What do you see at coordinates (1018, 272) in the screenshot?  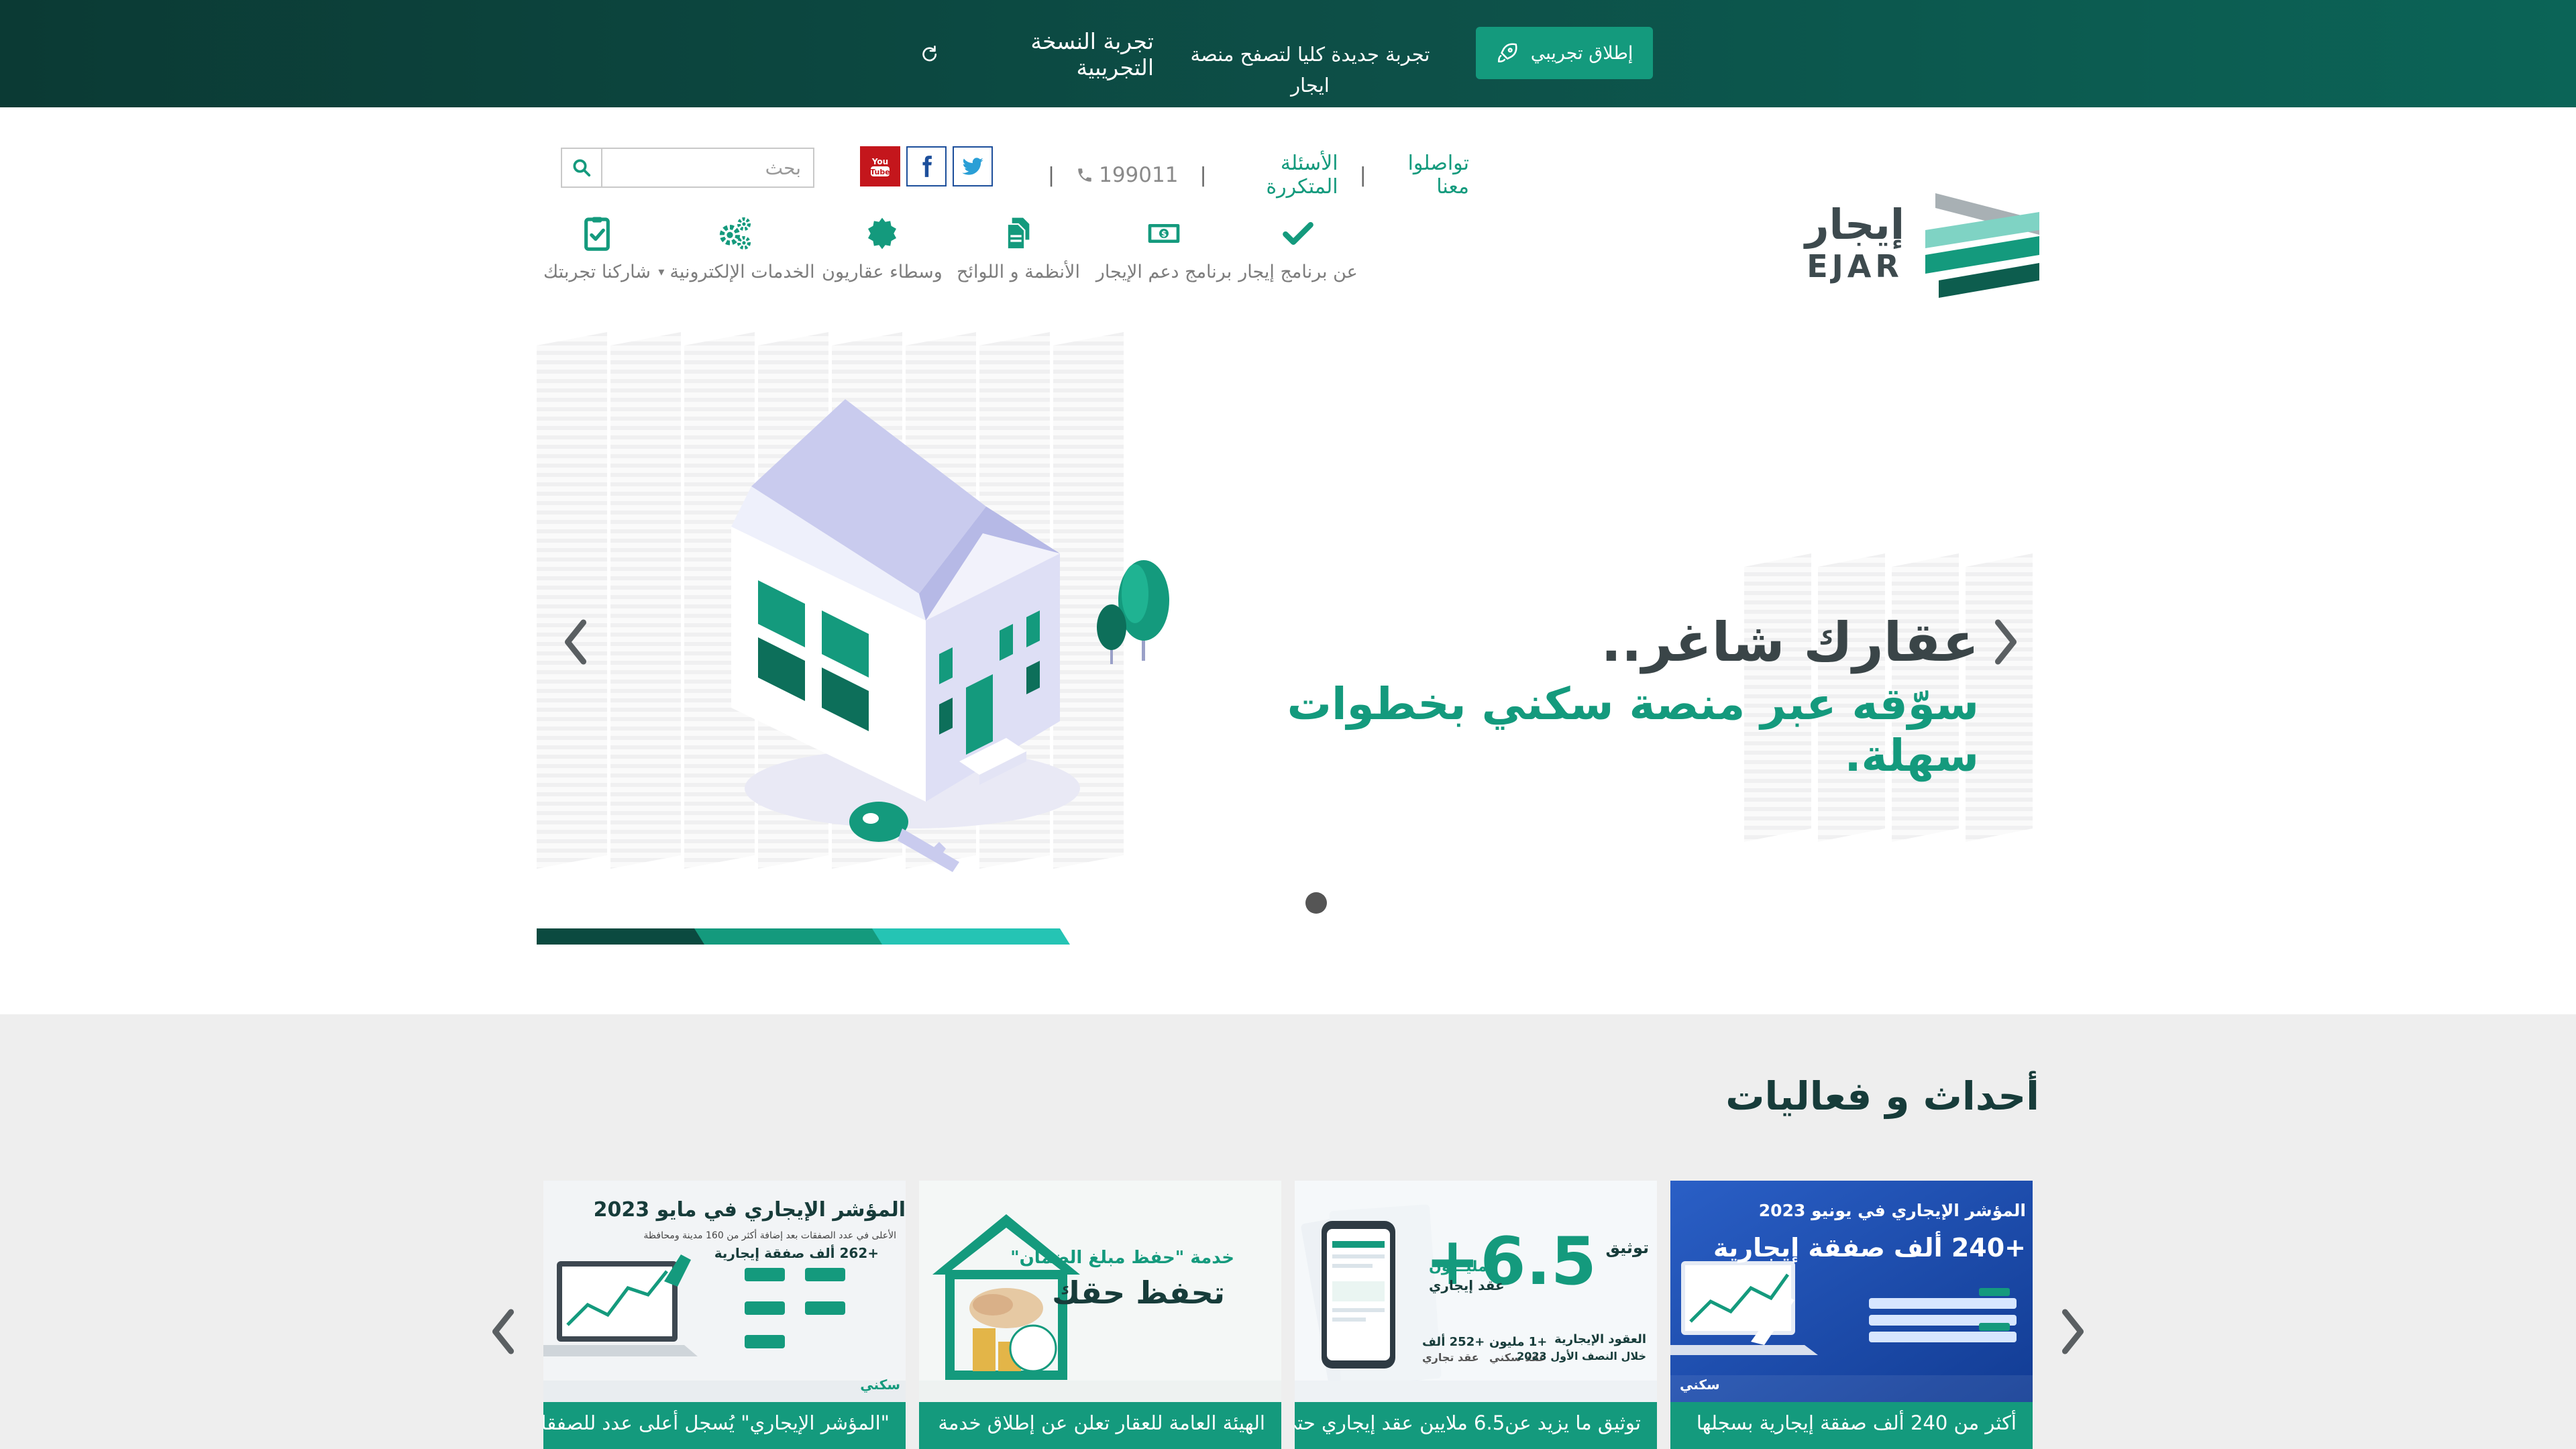 I see `nav-label: الأنظمة و اللوائح` at bounding box center [1018, 272].